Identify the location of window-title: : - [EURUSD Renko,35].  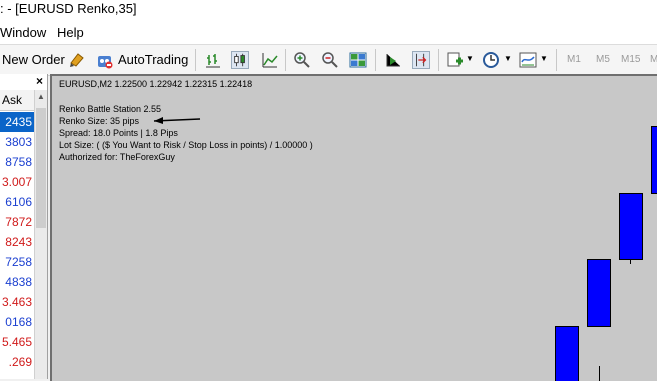
(68, 8).